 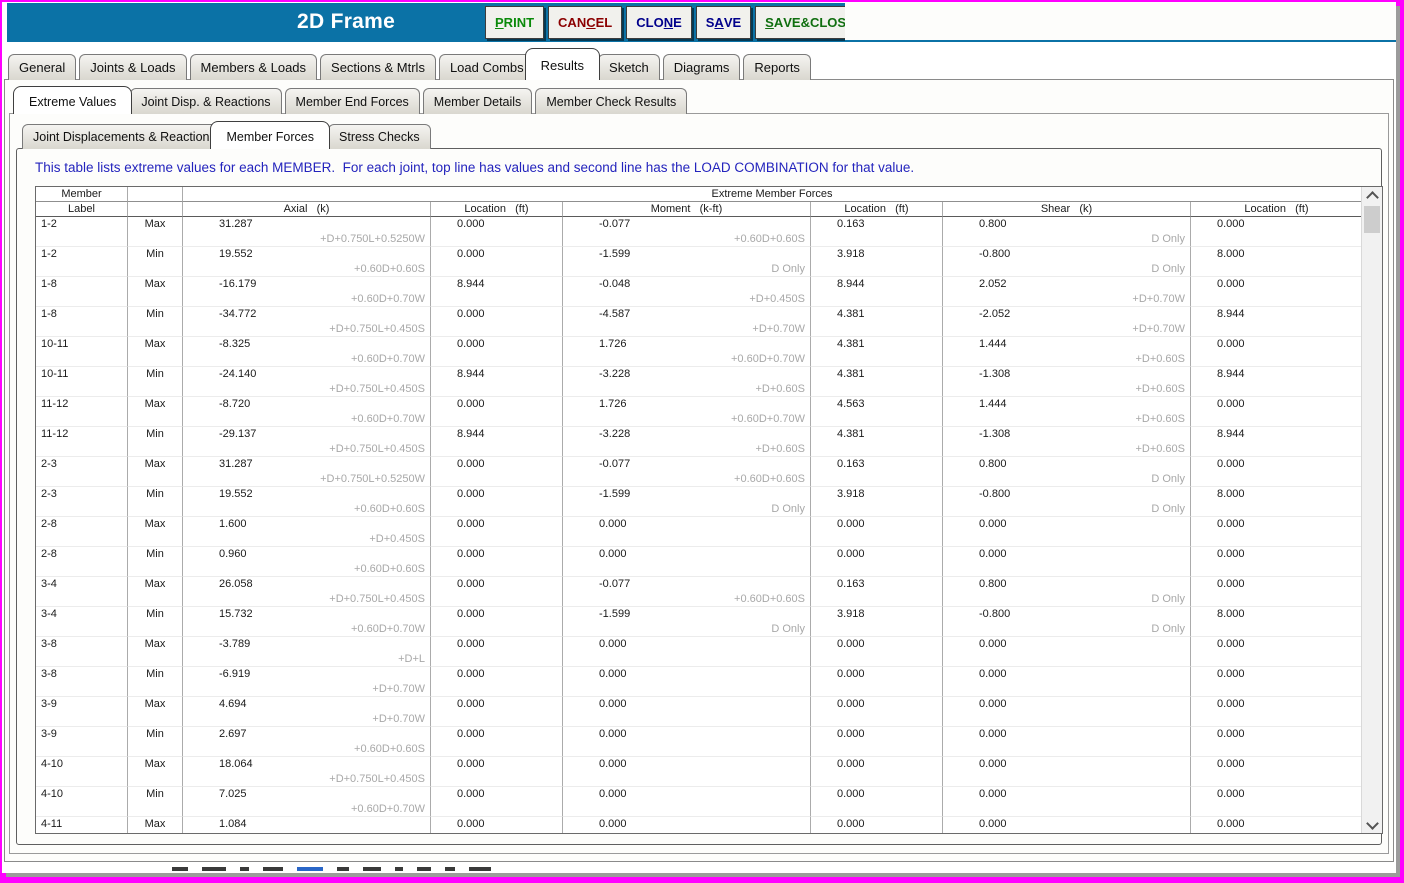 I want to click on cell-axial-value: 1.084, so click(x=307, y=824).